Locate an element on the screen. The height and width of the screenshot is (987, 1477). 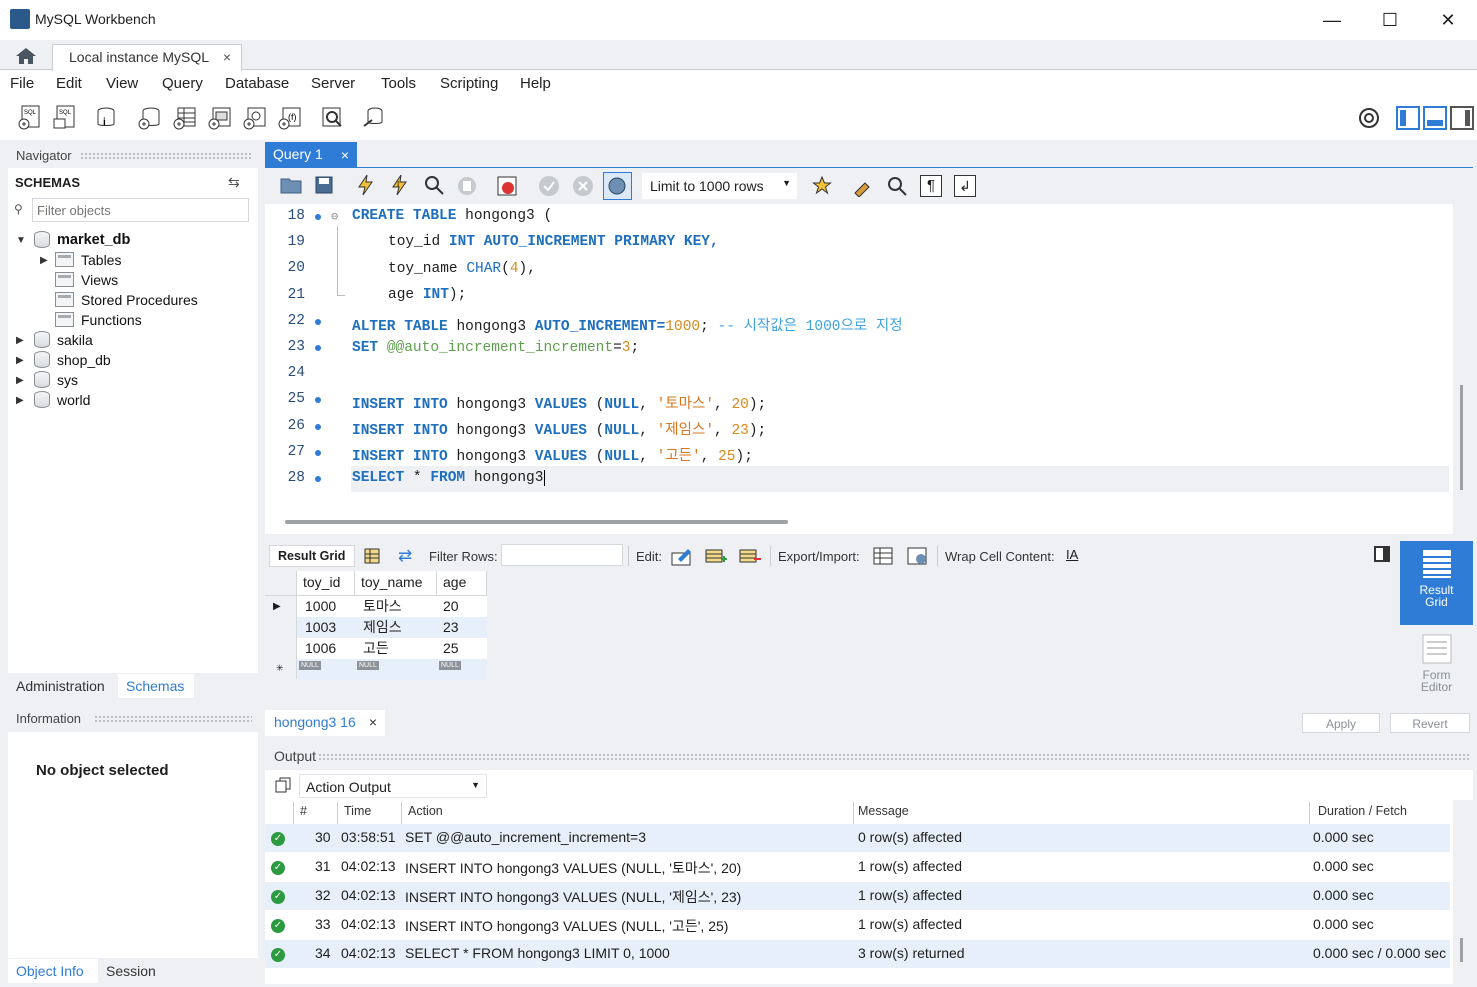
edit-row-icon is located at coordinates (682, 556).